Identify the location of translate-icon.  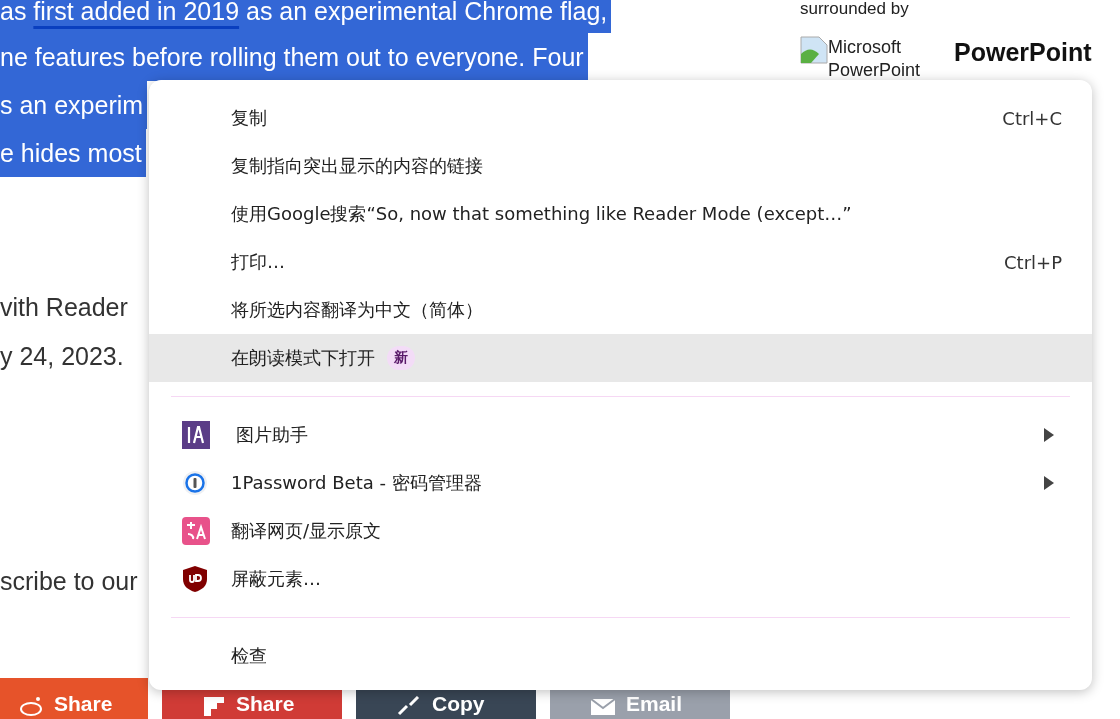
(196, 531).